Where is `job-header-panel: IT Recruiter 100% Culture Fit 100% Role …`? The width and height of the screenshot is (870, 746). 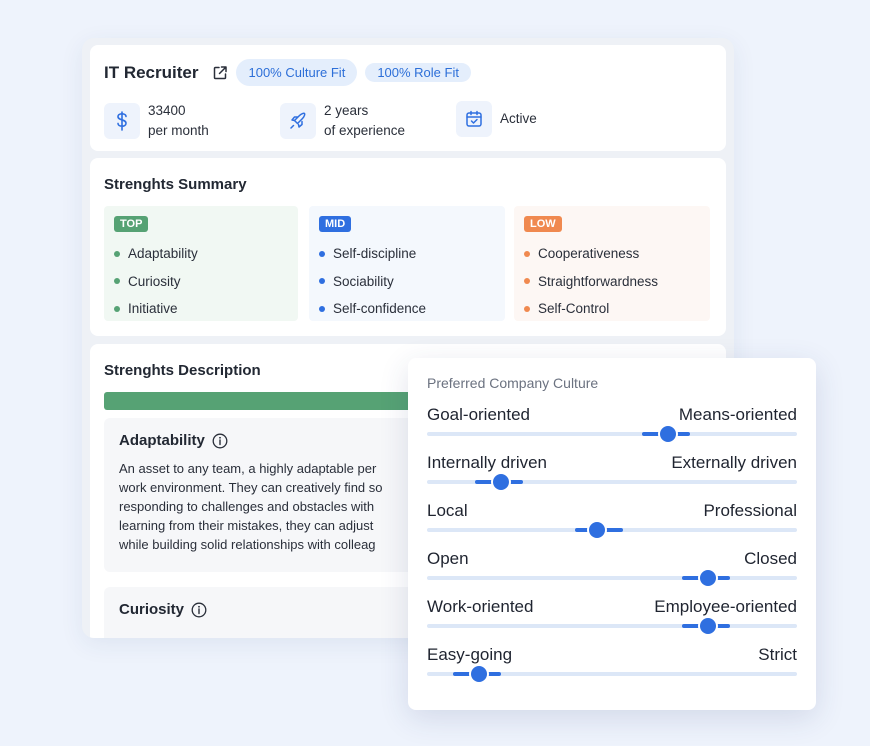
job-header-panel: IT Recruiter 100% Culture Fit 100% Role … is located at coordinates (408, 98).